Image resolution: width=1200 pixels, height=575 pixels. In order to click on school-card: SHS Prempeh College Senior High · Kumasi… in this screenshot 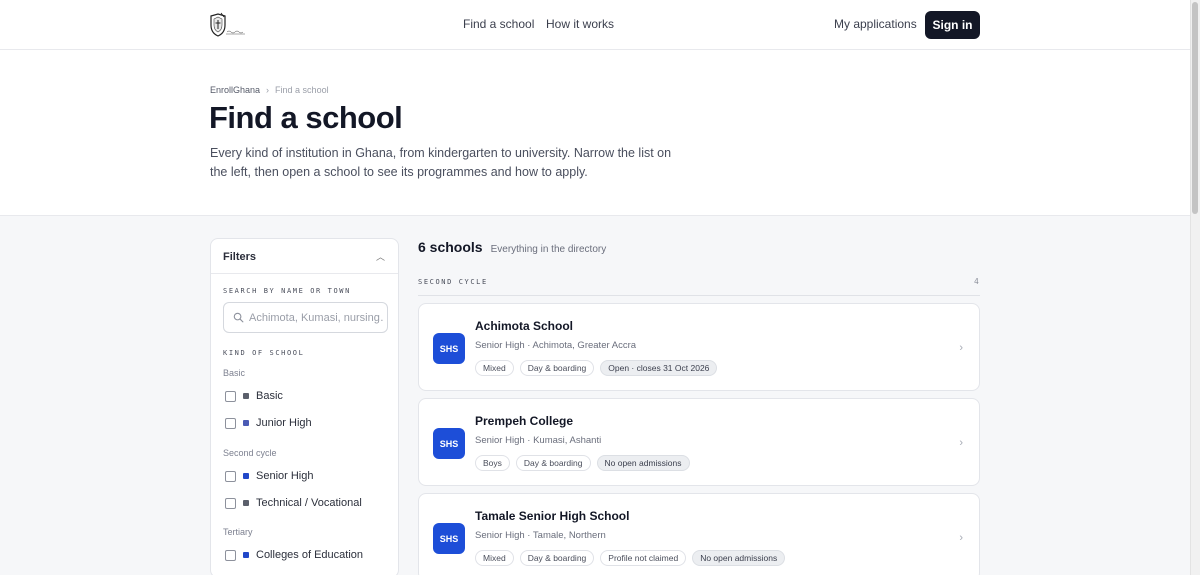, I will do `click(699, 442)`.